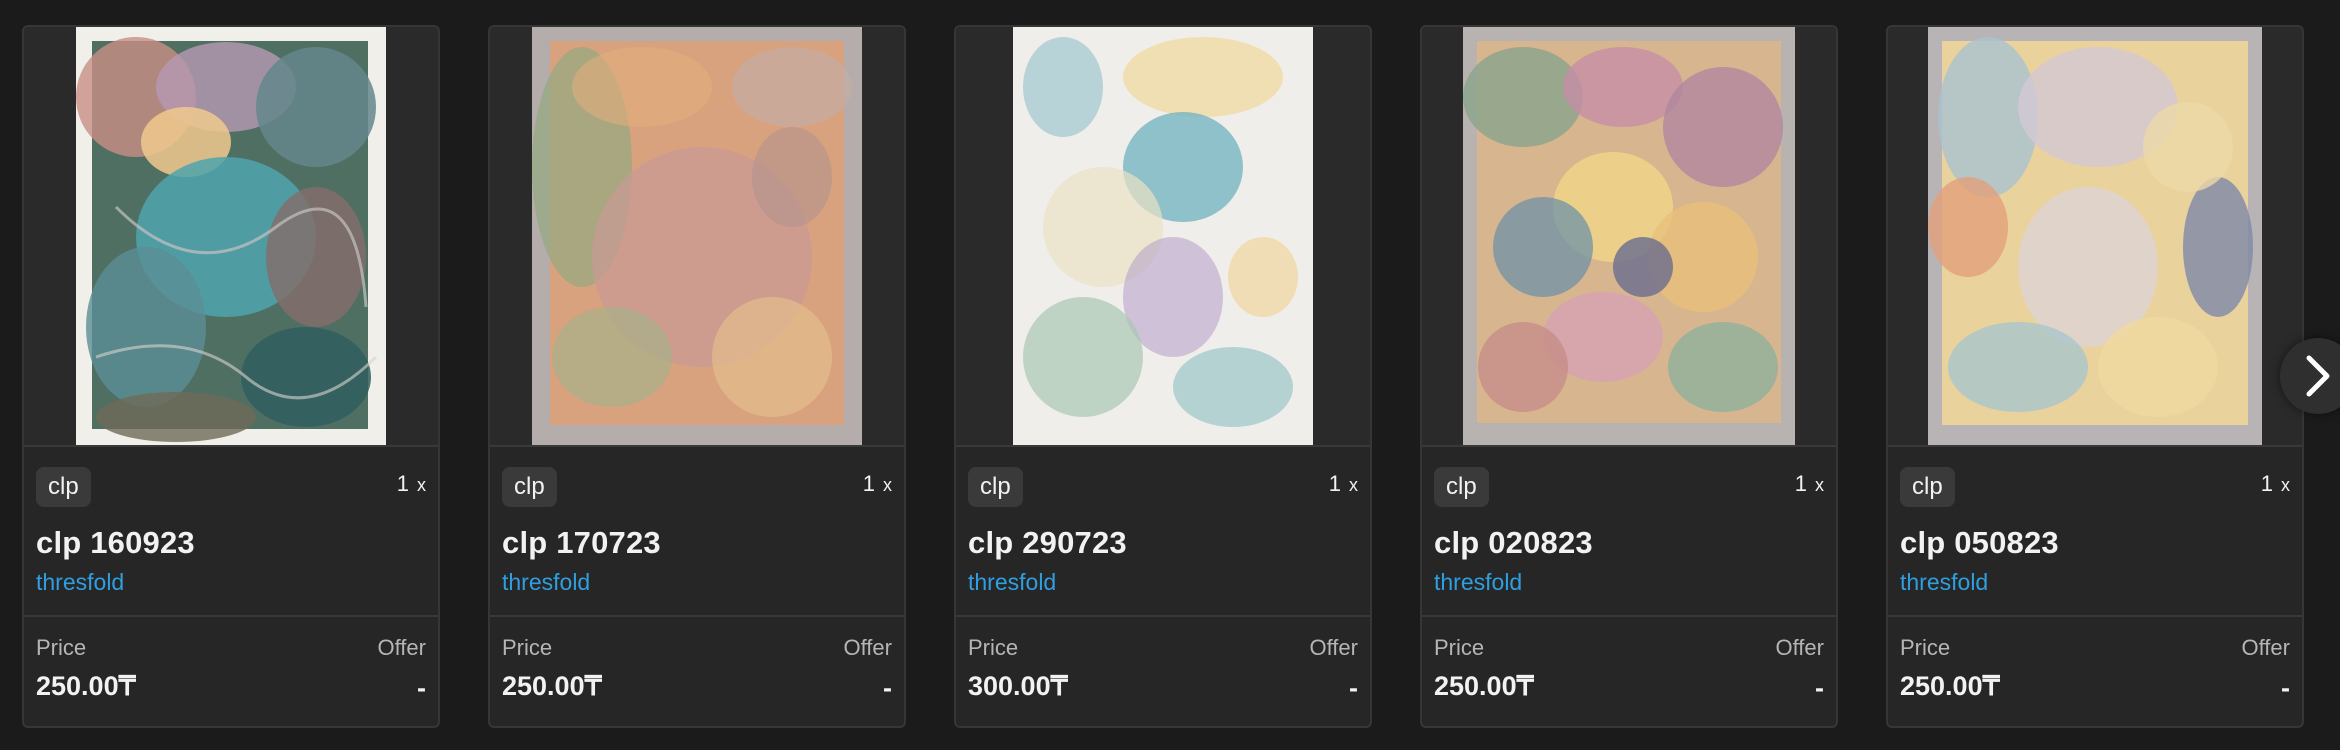 The width and height of the screenshot is (2340, 750). What do you see at coordinates (1629, 543) in the screenshot?
I see `artwork-title: clp 020823` at bounding box center [1629, 543].